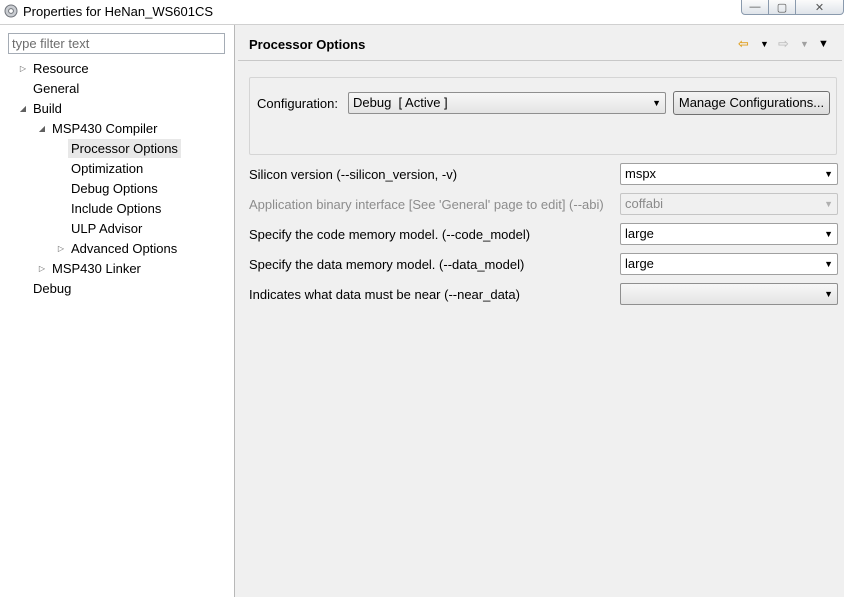  Describe the element at coordinates (783, 44) in the screenshot. I see `forward-arrow-icon: ⇨` at that location.